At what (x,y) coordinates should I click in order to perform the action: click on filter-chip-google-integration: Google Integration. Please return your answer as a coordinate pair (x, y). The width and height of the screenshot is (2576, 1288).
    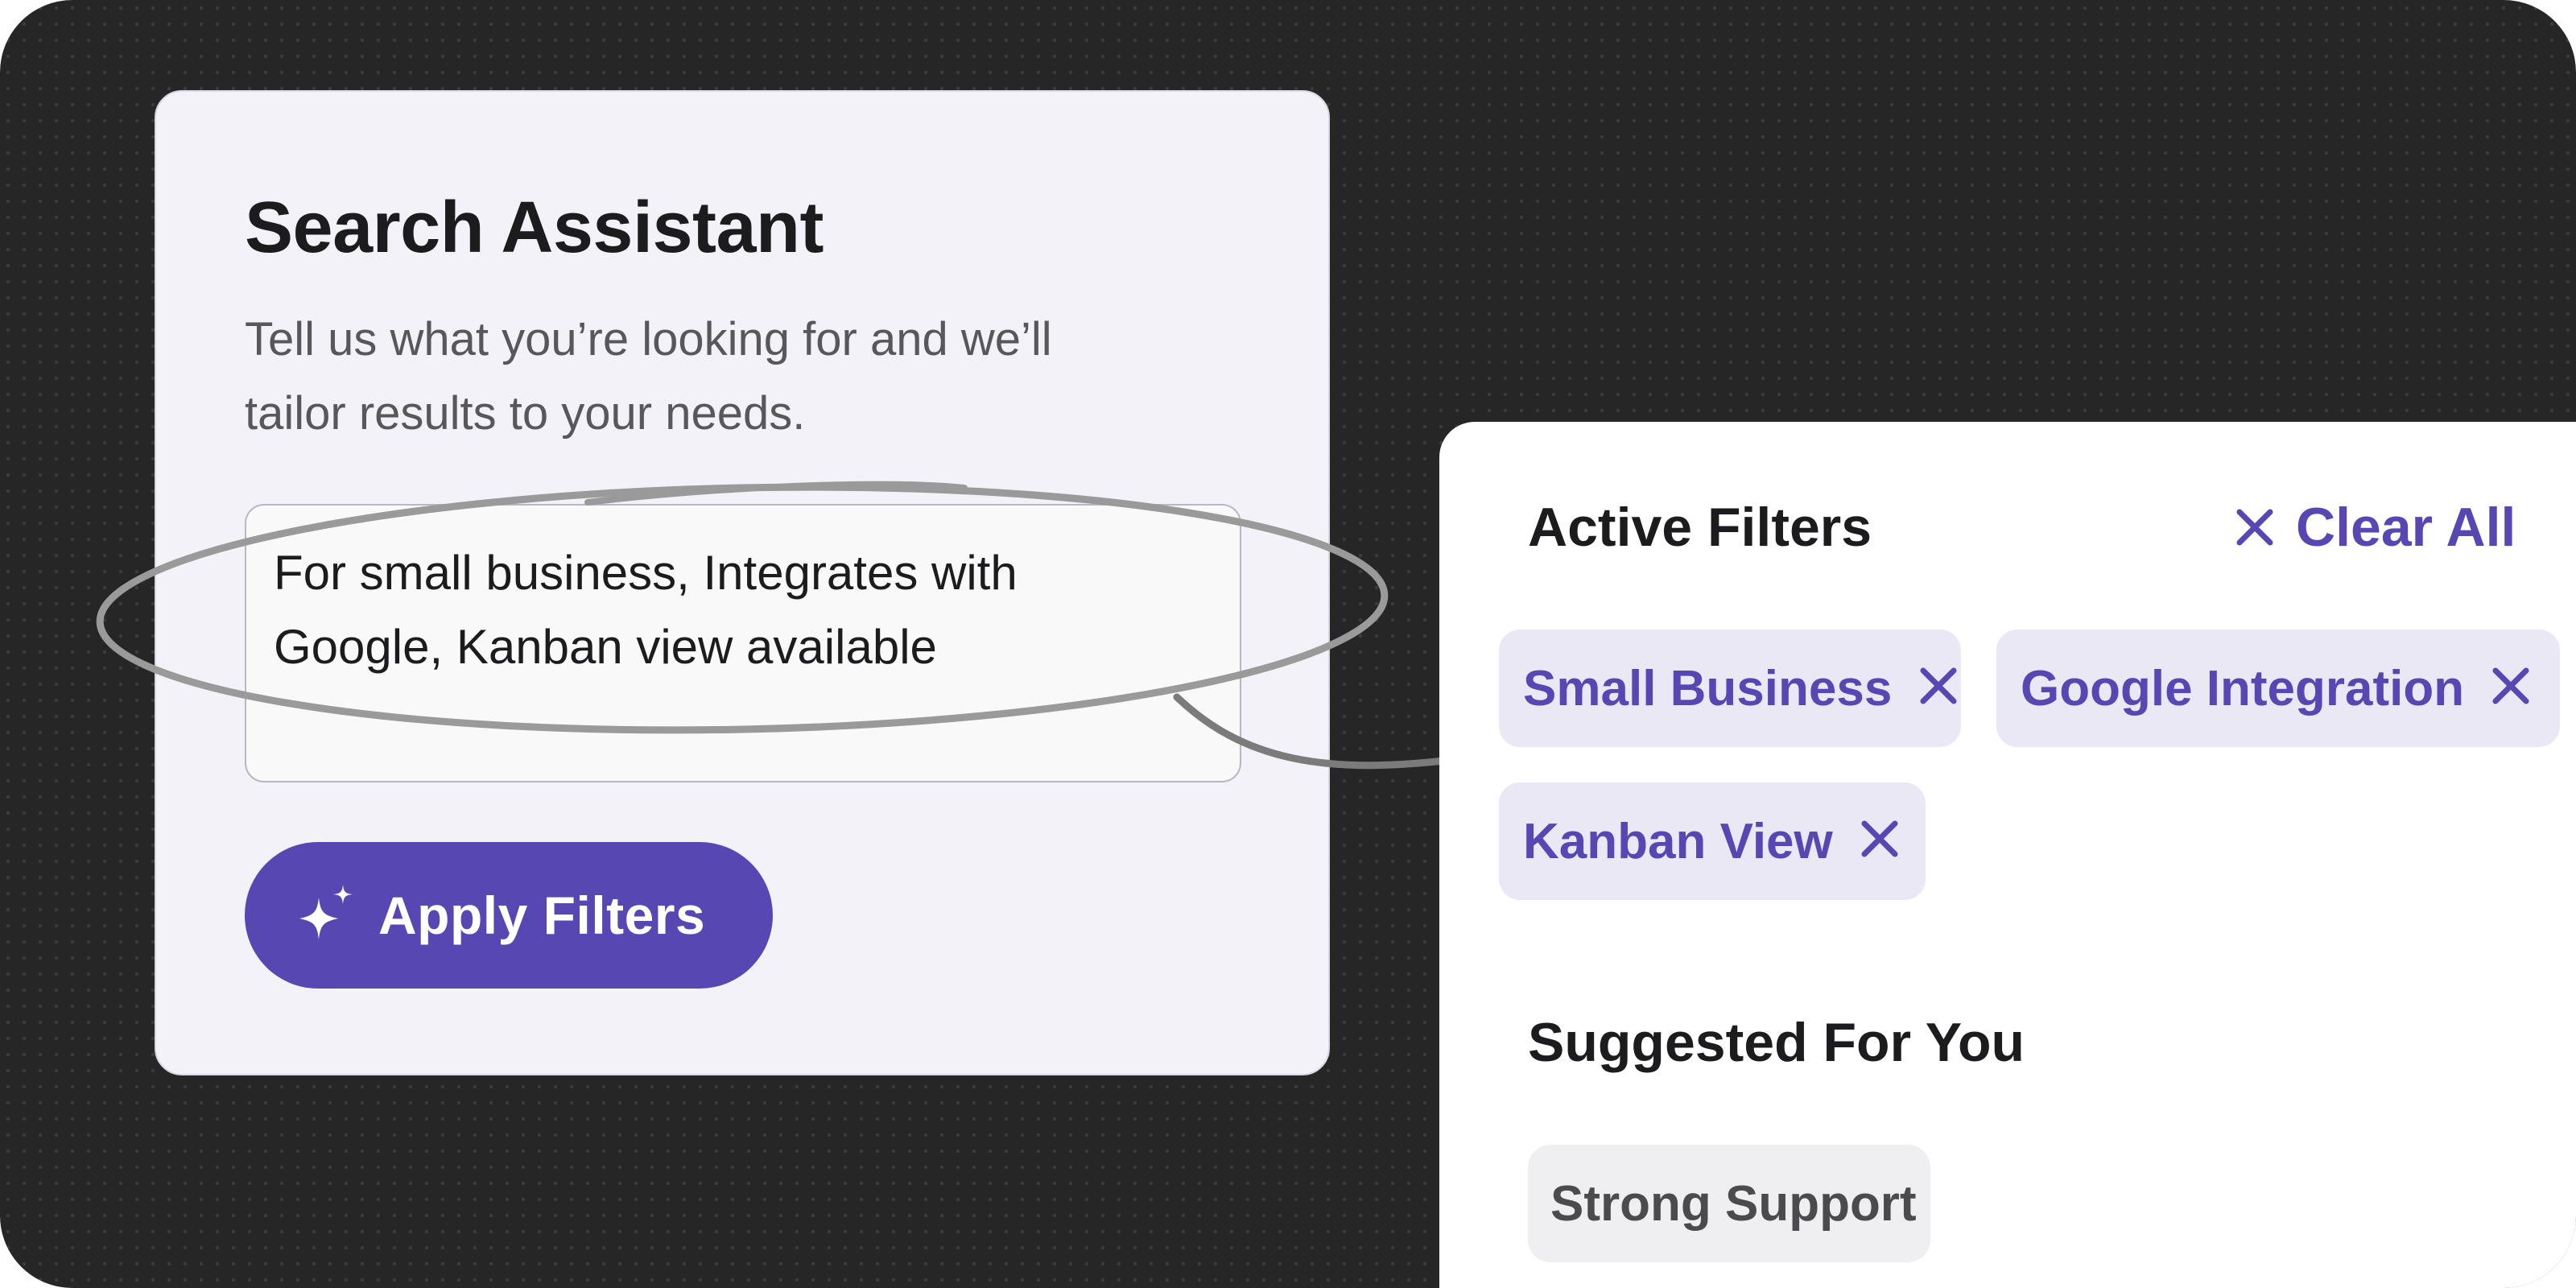
    Looking at the image, I should click on (2278, 688).